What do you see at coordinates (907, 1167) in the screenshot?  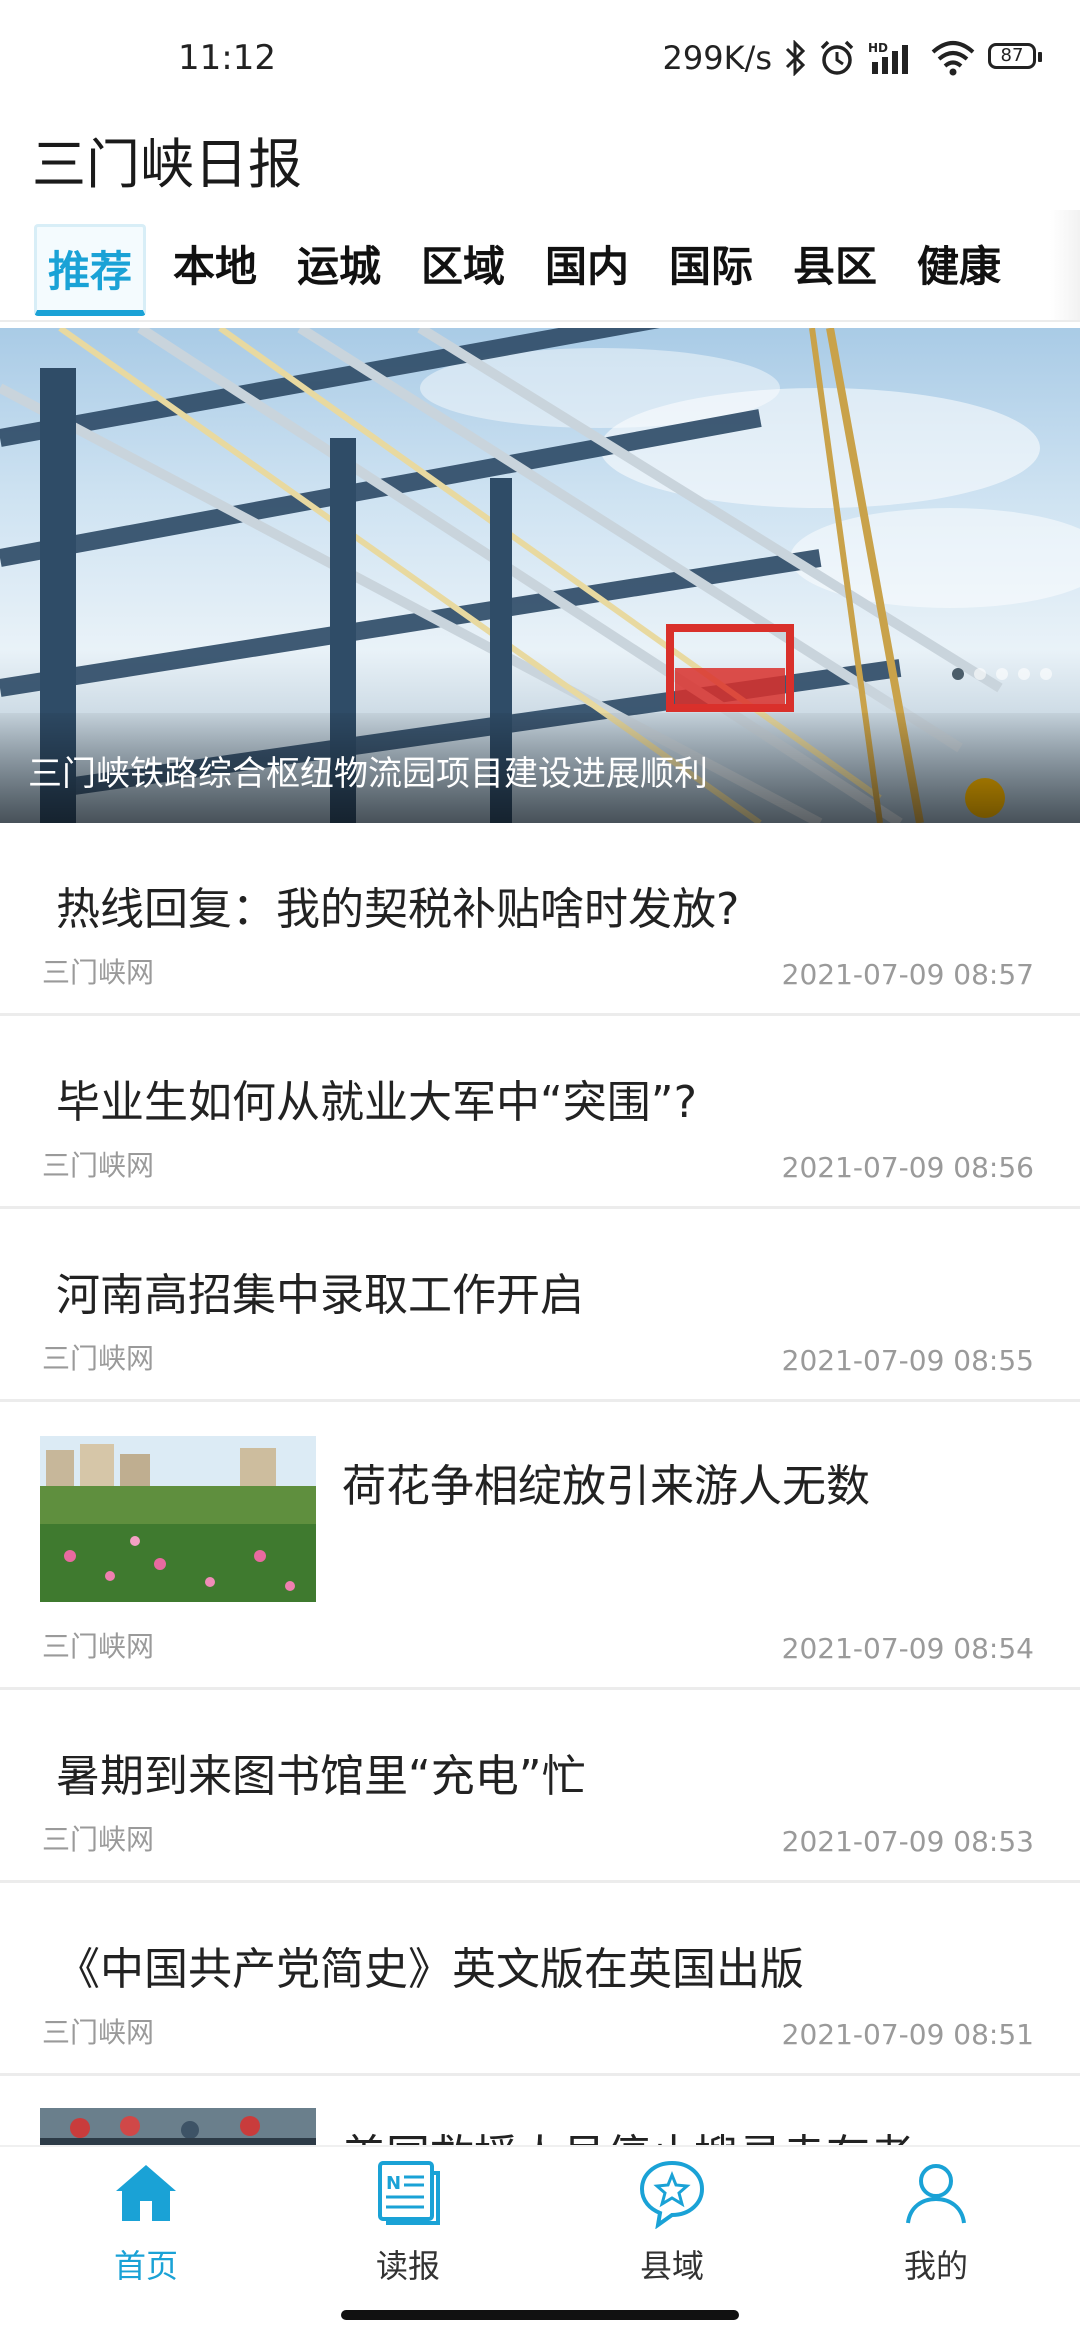 I see `news-date: 2021-07-09 08:56` at bounding box center [907, 1167].